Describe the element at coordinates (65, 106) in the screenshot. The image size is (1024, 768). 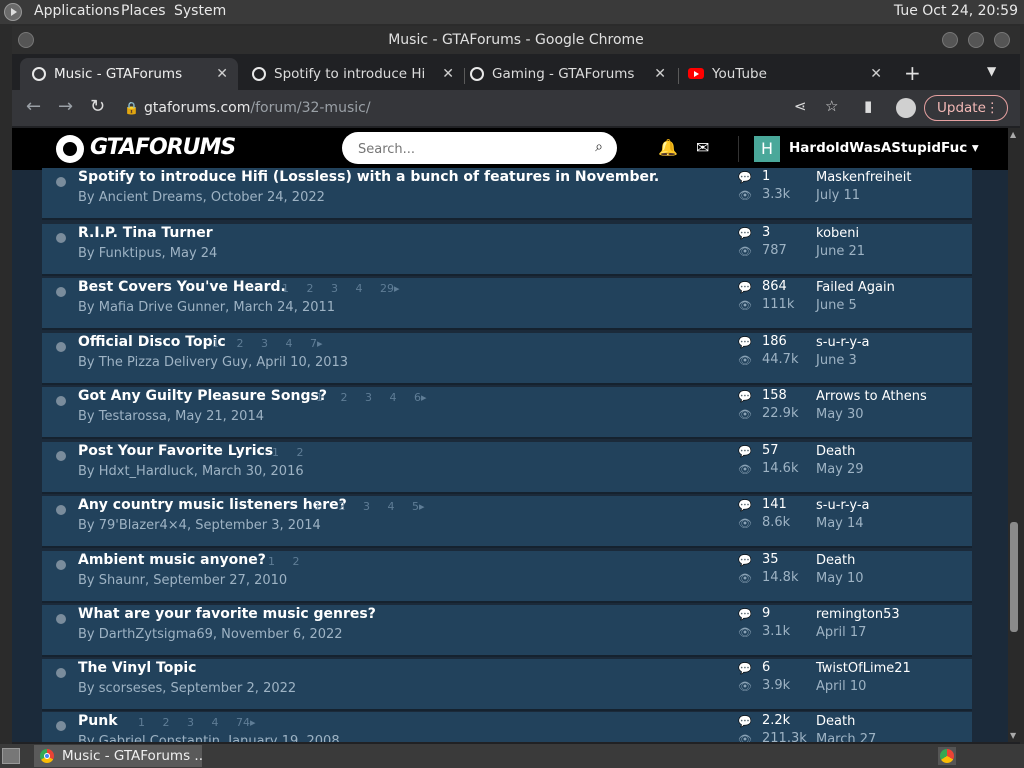
I see `forward-icon: →` at that location.